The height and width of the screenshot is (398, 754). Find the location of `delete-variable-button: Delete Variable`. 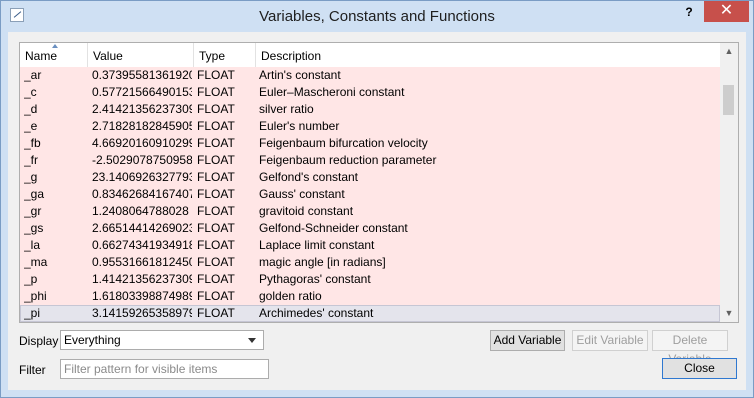

delete-variable-button: Delete Variable is located at coordinates (690, 348).